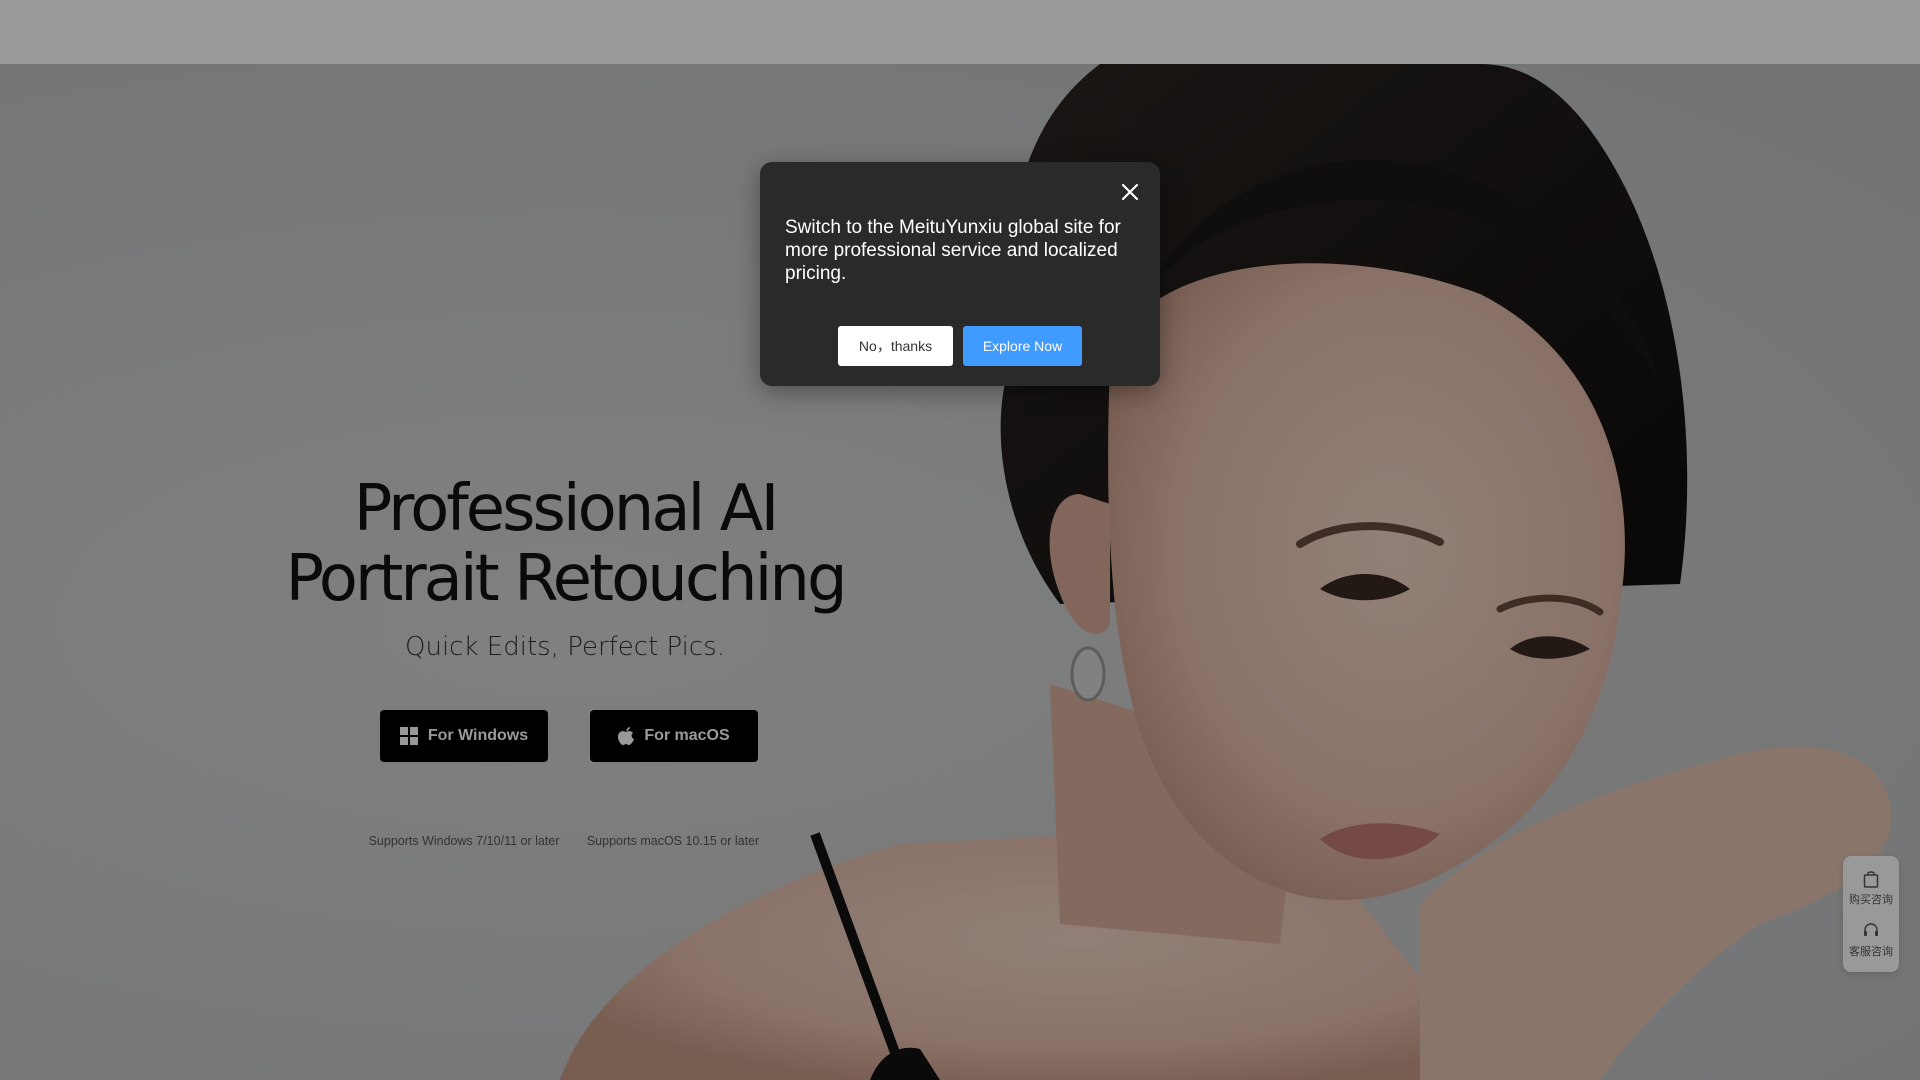 This screenshot has height=1080, width=1920. I want to click on explore-now-button: Explore Now, so click(1022, 346).